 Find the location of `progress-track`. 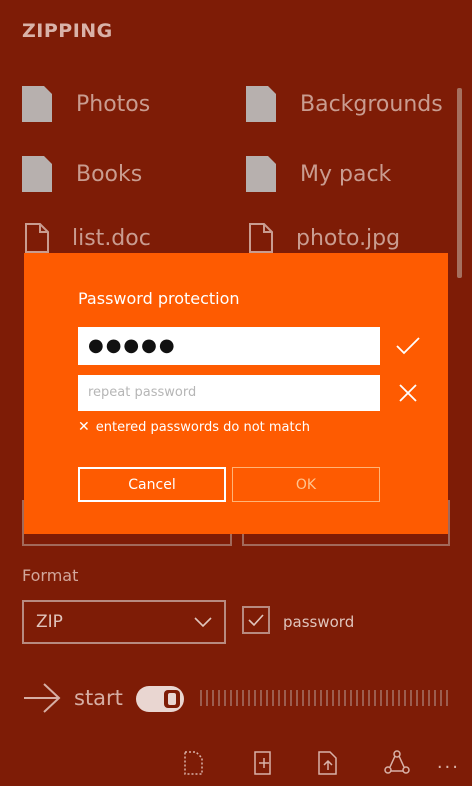

progress-track is located at coordinates (324, 698).